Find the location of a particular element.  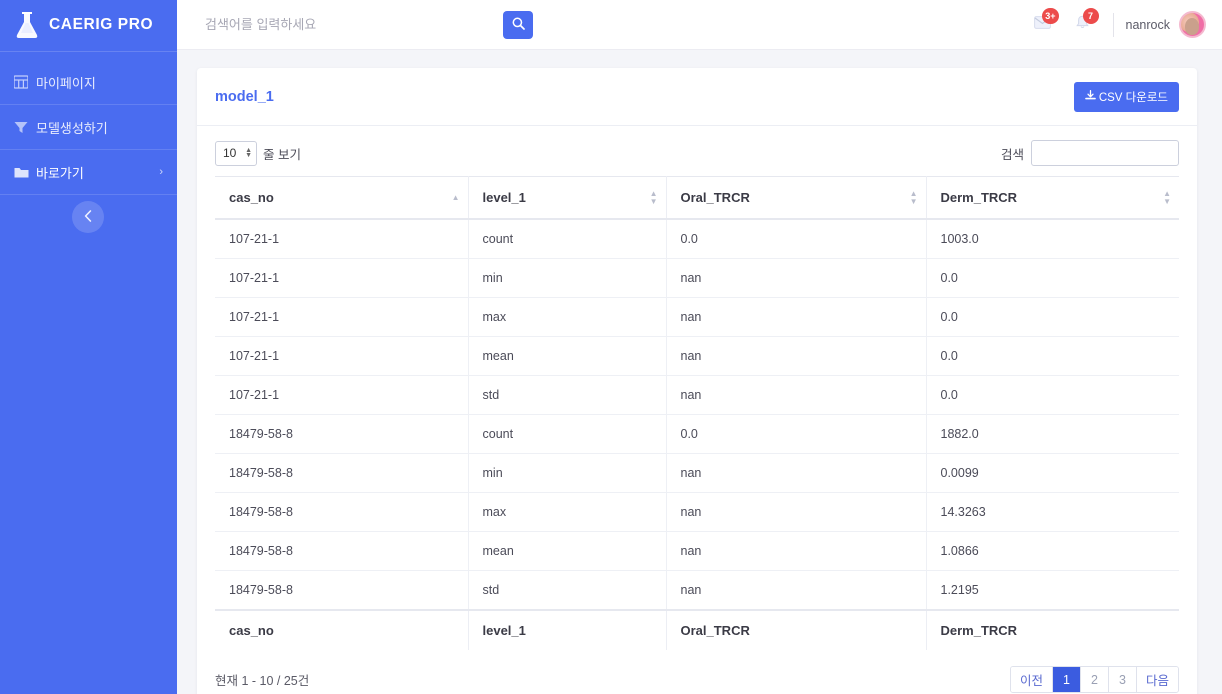

table-search-label: 검색 is located at coordinates (1012, 154).